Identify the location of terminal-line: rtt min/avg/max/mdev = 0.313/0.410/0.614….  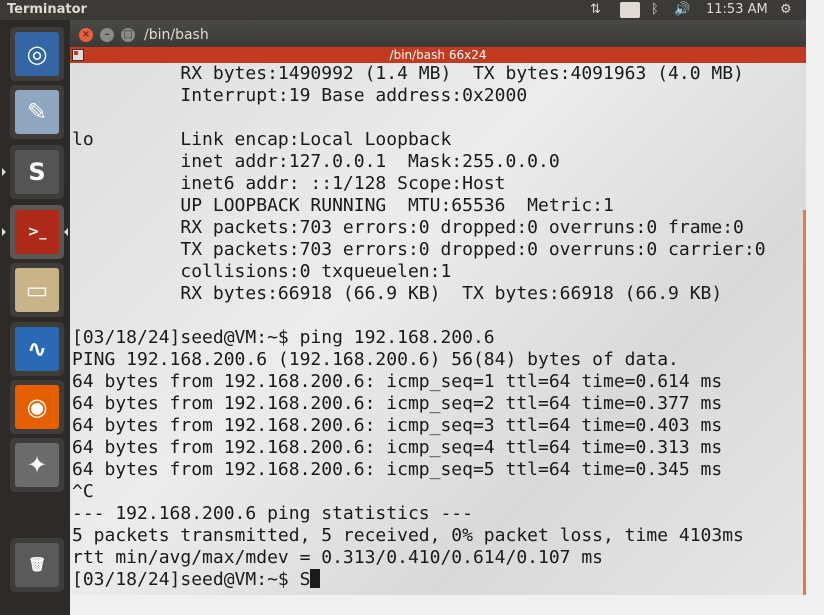
(338, 557).